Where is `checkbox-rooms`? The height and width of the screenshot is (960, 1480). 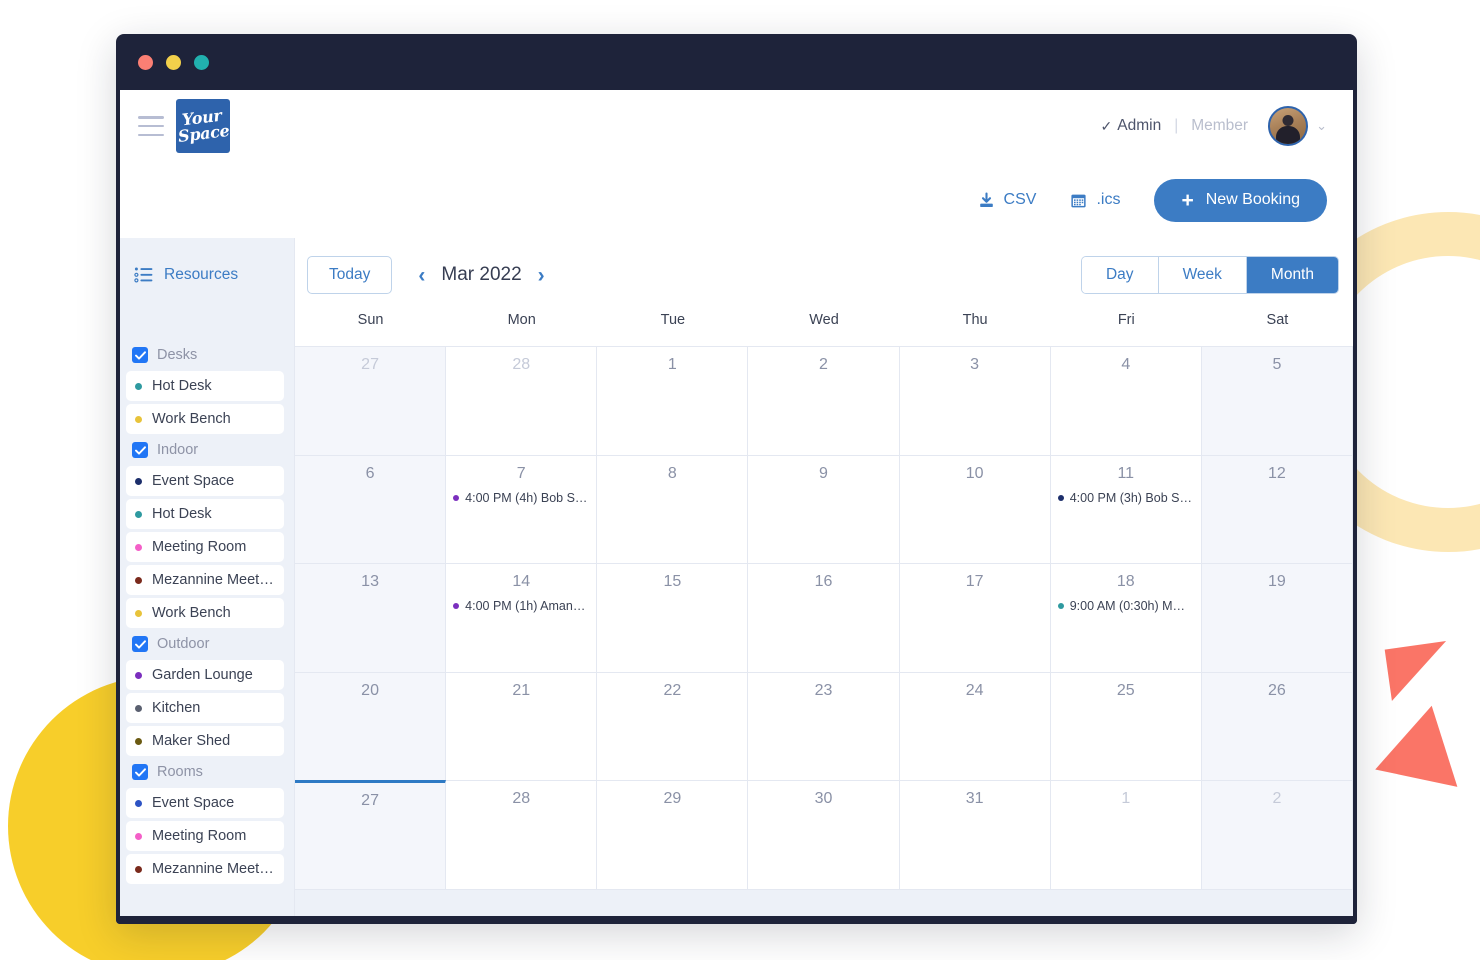 checkbox-rooms is located at coordinates (140, 772).